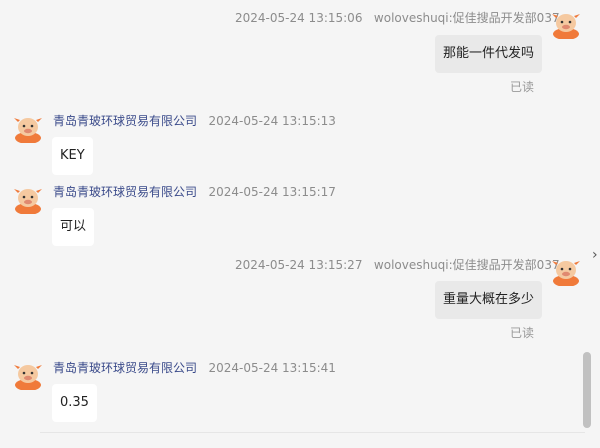 The width and height of the screenshot is (600, 448). I want to click on message-time: 2024-05-24 13:15:27, so click(299, 265).